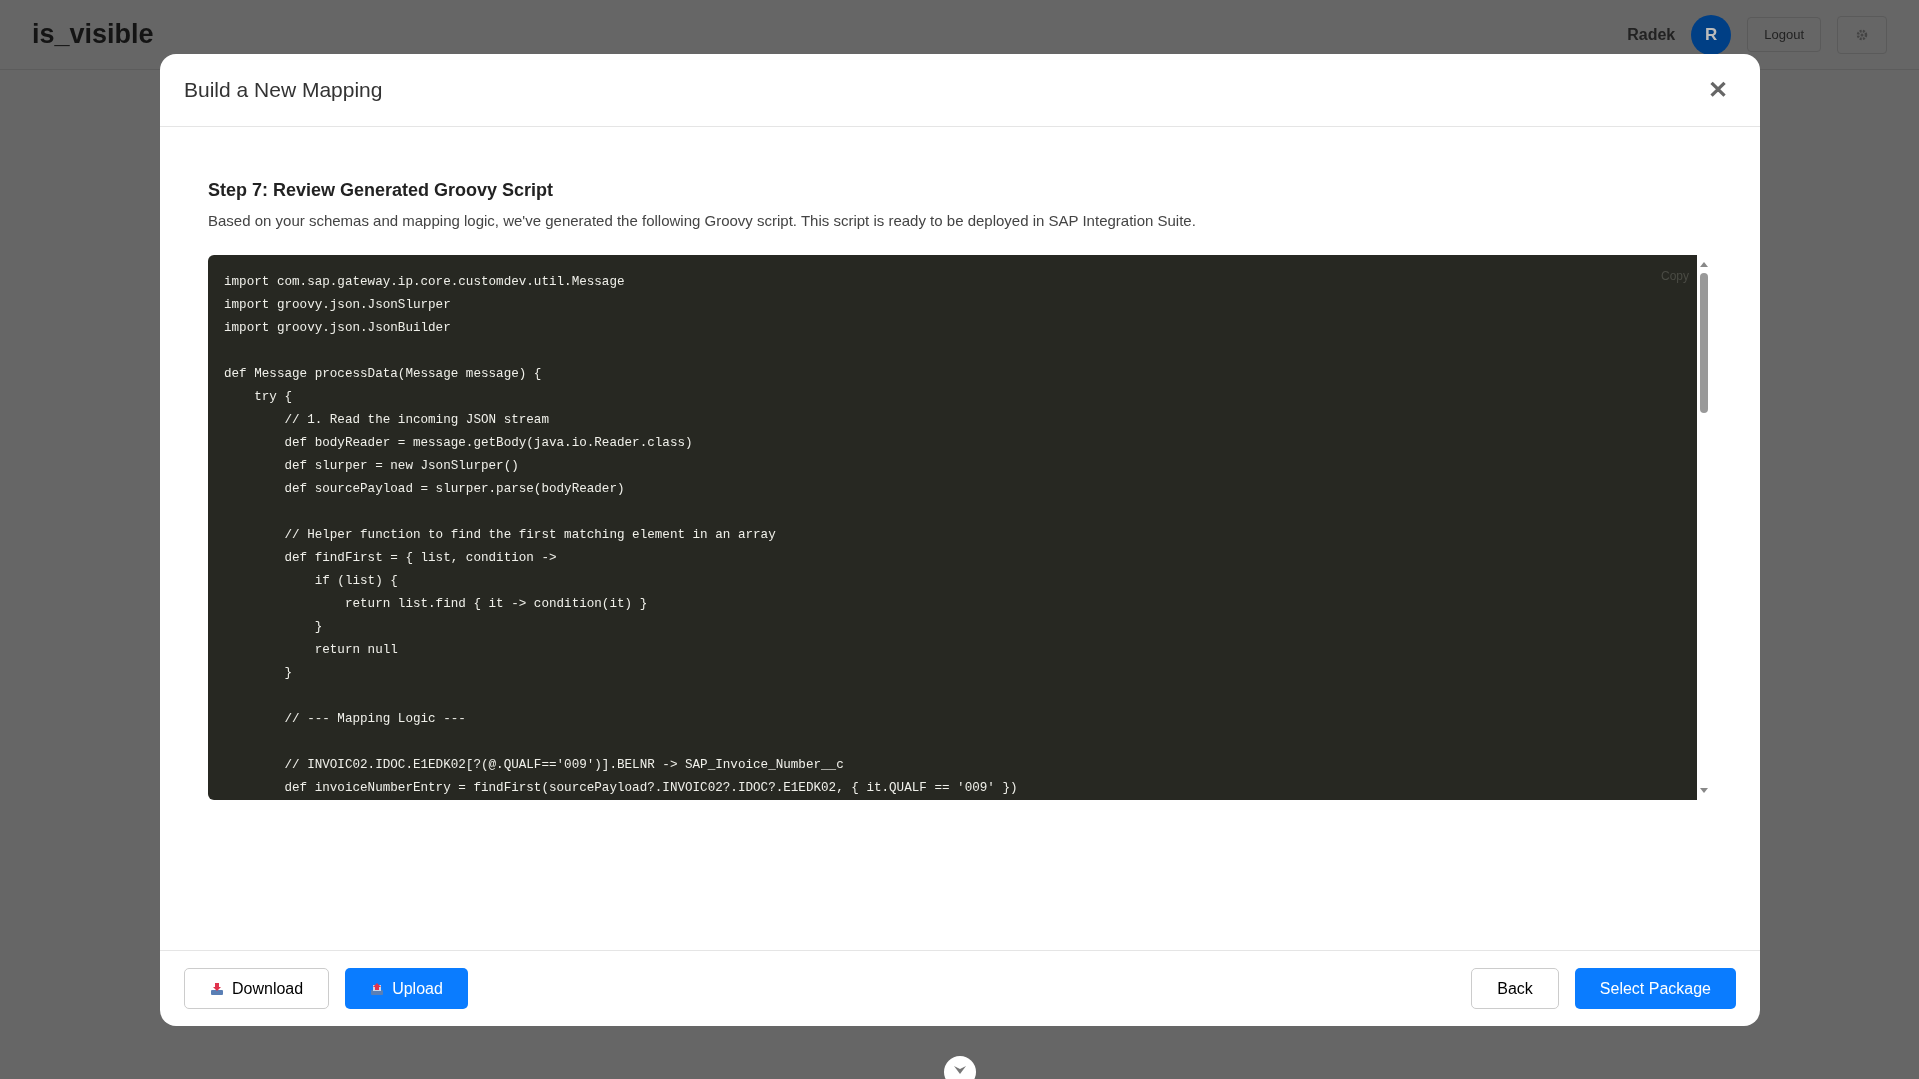 This screenshot has height=1079, width=1919. Describe the element at coordinates (381, 190) in the screenshot. I see `step-title: Step 7: Review Generated Groovy Script` at that location.